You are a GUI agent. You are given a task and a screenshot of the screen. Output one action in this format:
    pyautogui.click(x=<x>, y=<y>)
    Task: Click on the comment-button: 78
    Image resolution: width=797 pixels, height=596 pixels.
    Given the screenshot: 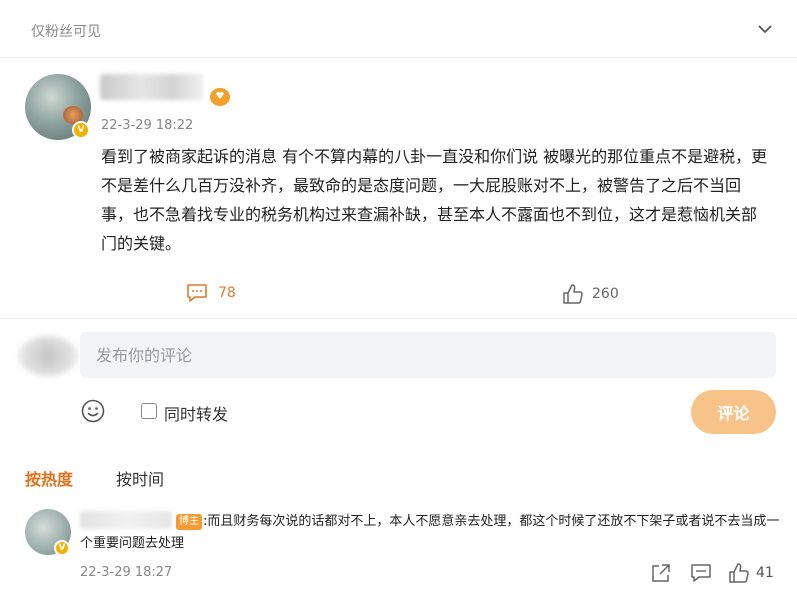 What is the action you would take?
    pyautogui.click(x=211, y=293)
    